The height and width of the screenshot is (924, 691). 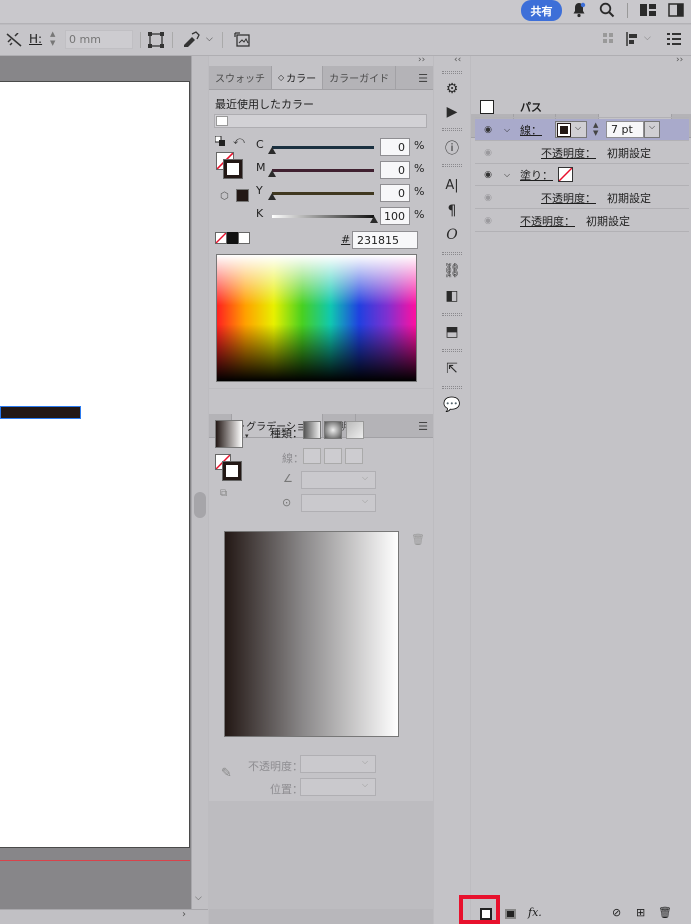 What do you see at coordinates (247, 436) in the screenshot?
I see `chevron-down-icon: ▾` at bounding box center [247, 436].